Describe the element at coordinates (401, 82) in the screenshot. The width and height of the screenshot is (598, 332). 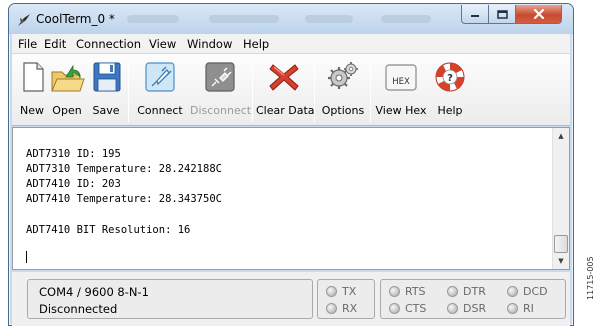
I see `hex-icon-text: HEX` at that location.